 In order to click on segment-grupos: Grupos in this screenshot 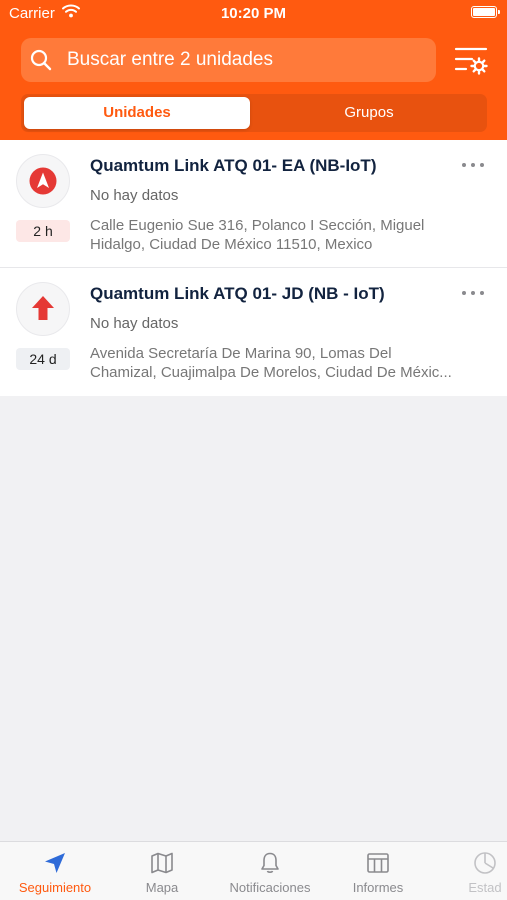, I will do `click(369, 113)`.